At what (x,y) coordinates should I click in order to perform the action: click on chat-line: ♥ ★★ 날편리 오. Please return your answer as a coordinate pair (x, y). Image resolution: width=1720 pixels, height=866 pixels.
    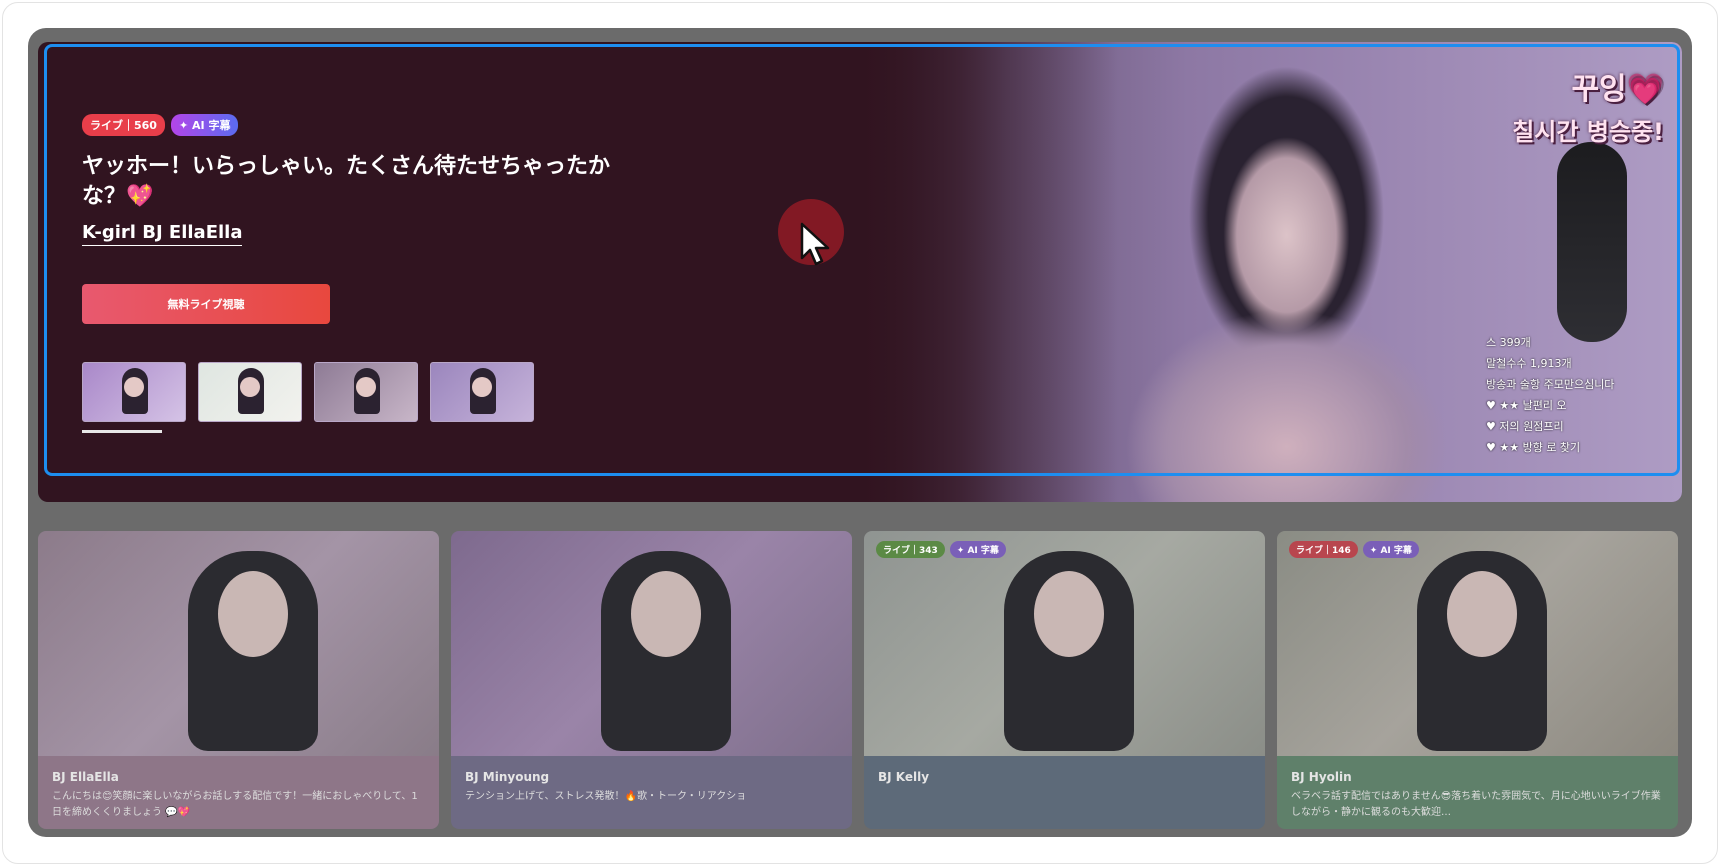
    Looking at the image, I should click on (1526, 405).